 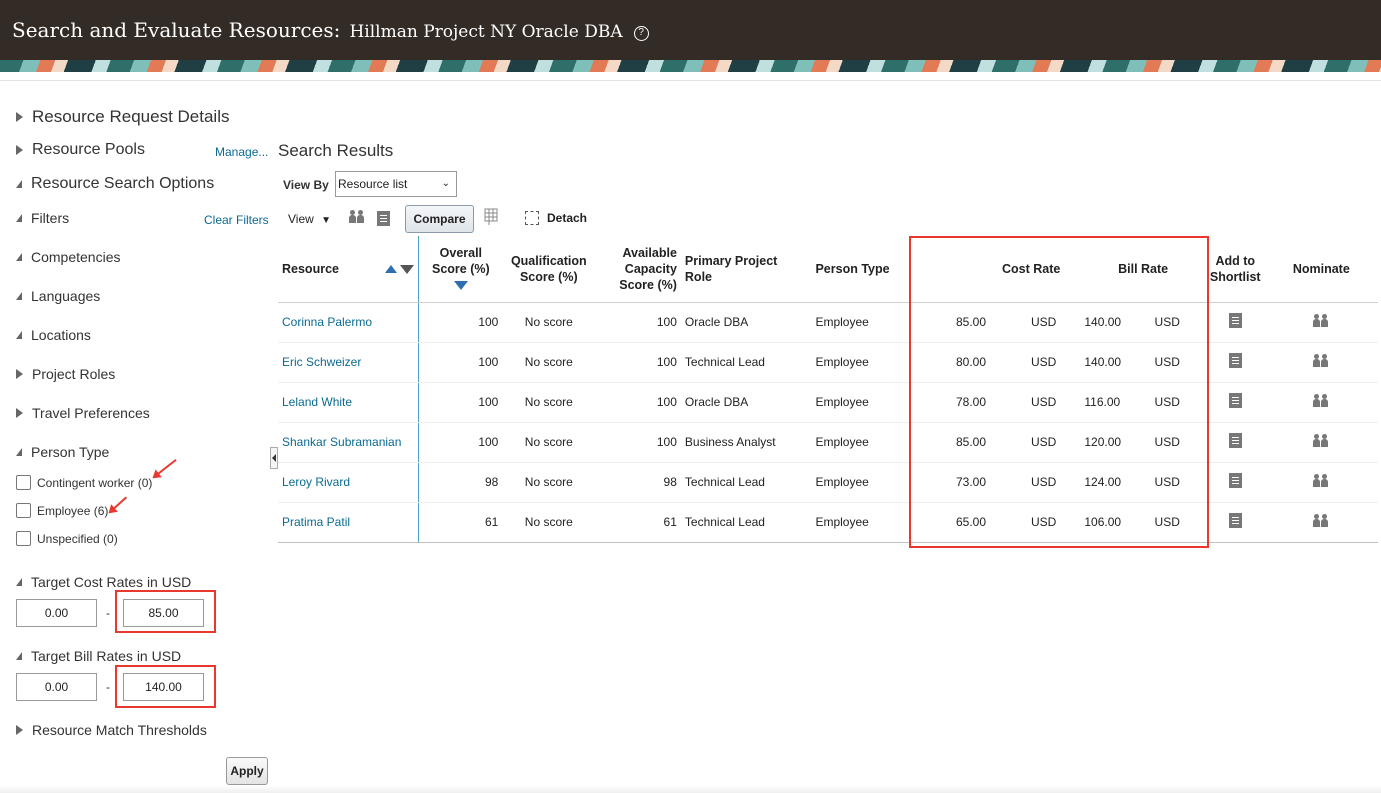 What do you see at coordinates (549, 269) in the screenshot?
I see `col-qualification-score: Qualification Score (%)` at bounding box center [549, 269].